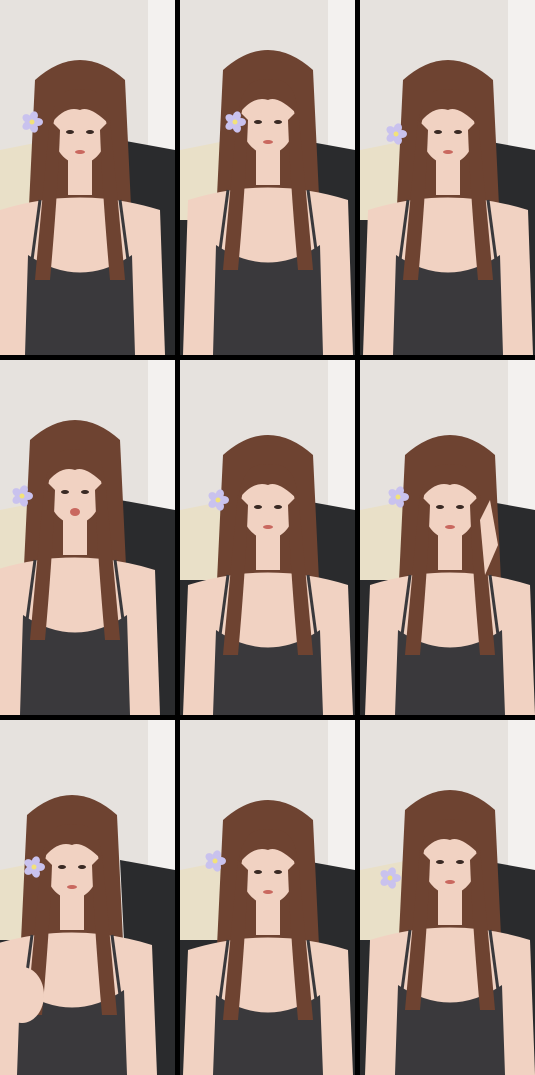 This screenshot has width=535, height=1075. What do you see at coordinates (22, 995) in the screenshot?
I see `hand` at bounding box center [22, 995].